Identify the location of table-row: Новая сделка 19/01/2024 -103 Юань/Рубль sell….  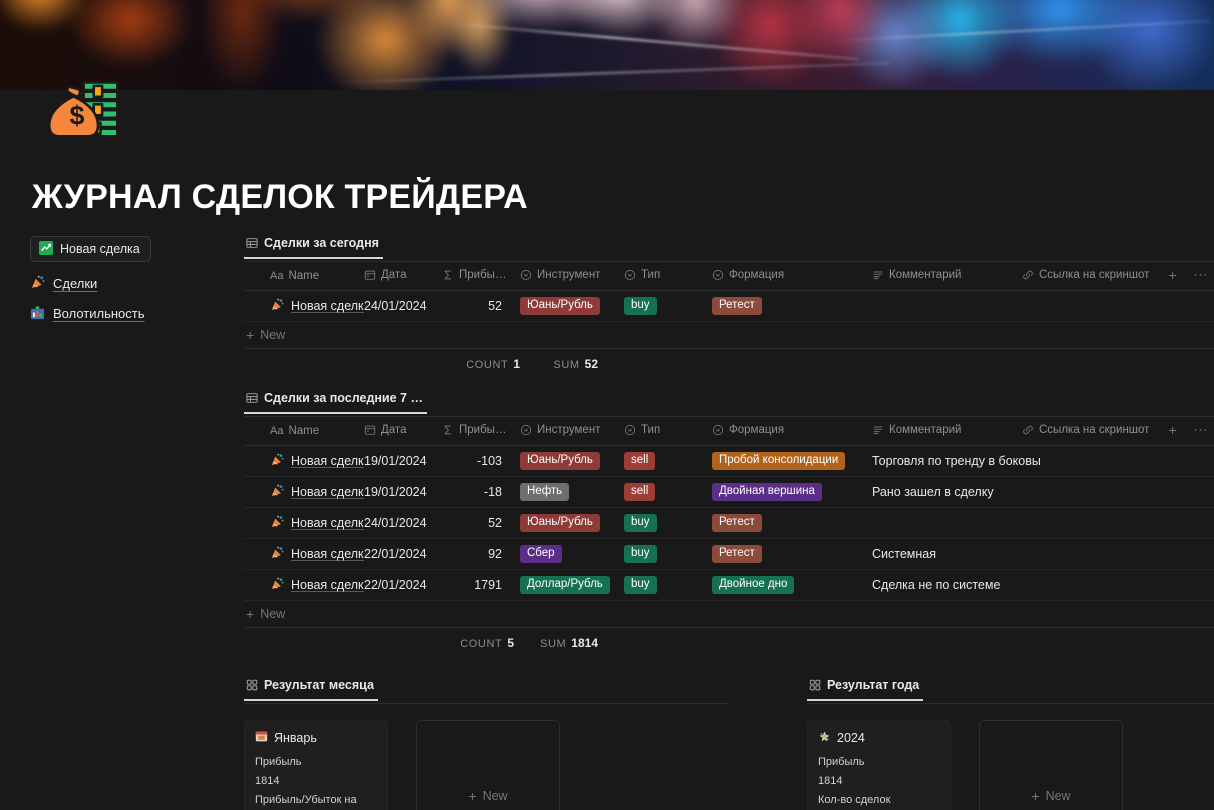
(729, 461).